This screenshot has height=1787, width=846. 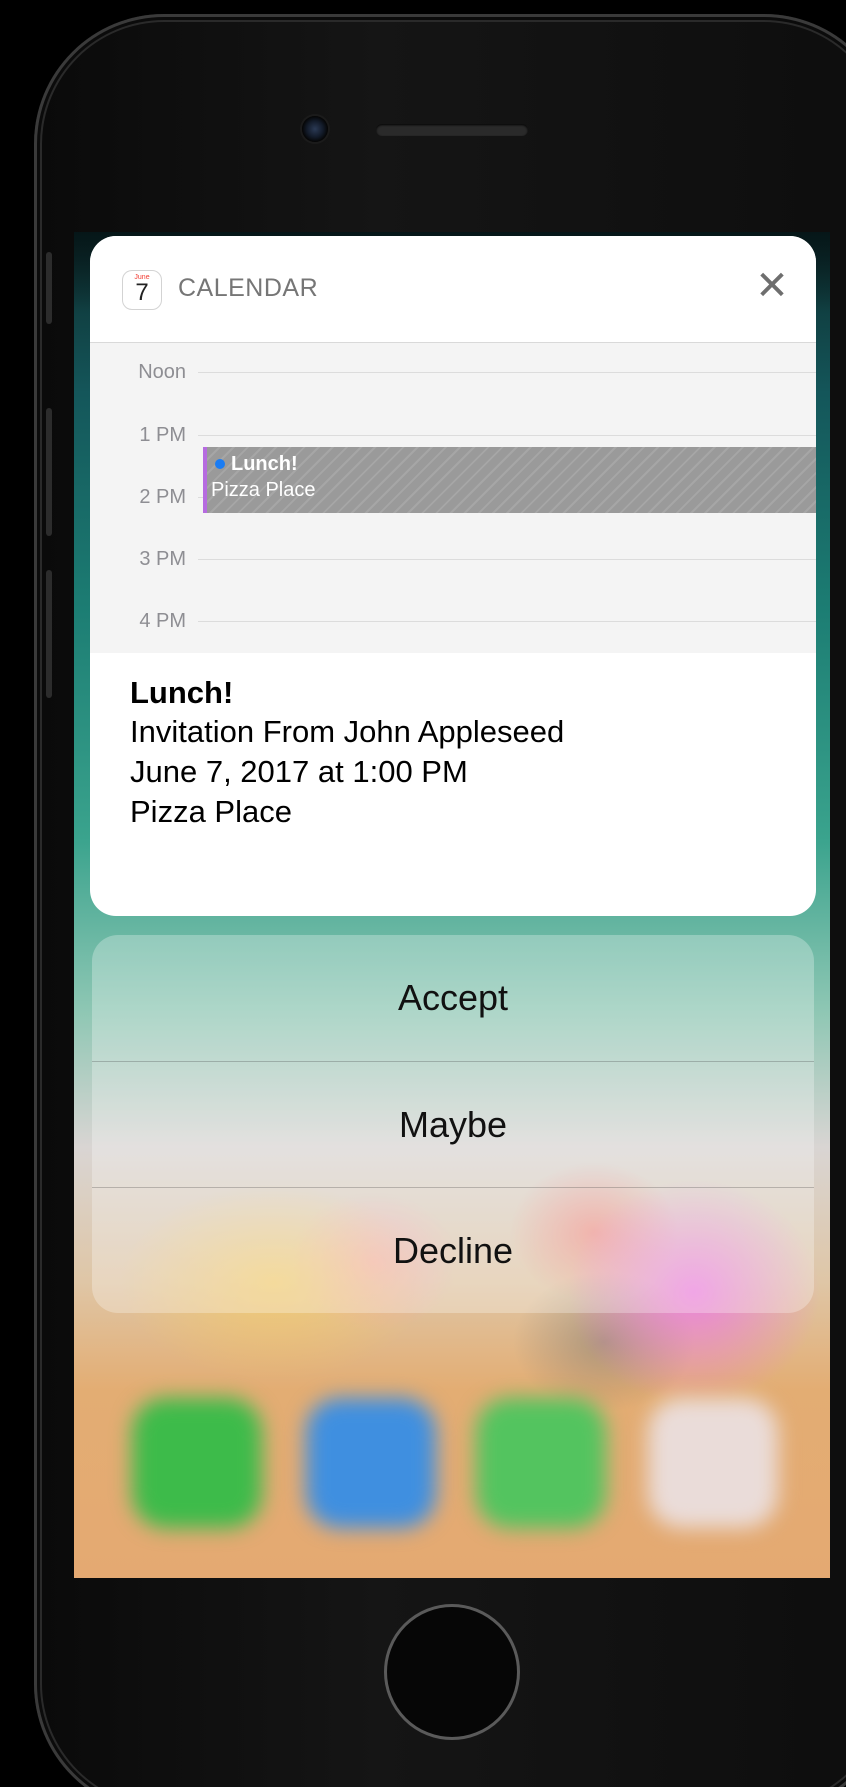 I want to click on home-button, so click(x=452, y=1672).